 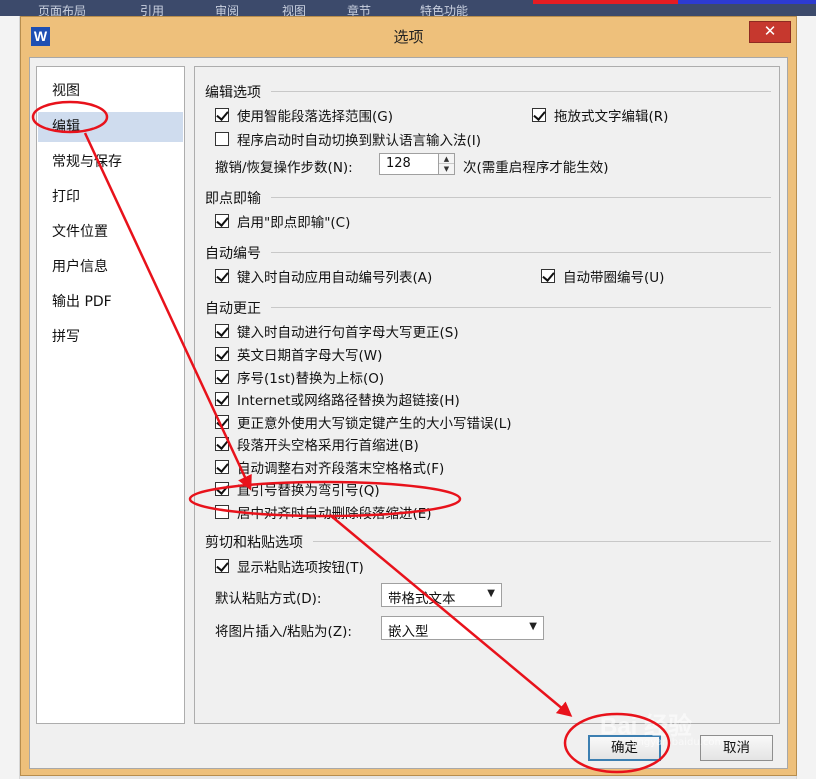 What do you see at coordinates (359, 141) in the screenshot?
I see `checkbox-label: 程序启动时自动切换到默认语言输入法(I)` at bounding box center [359, 141].